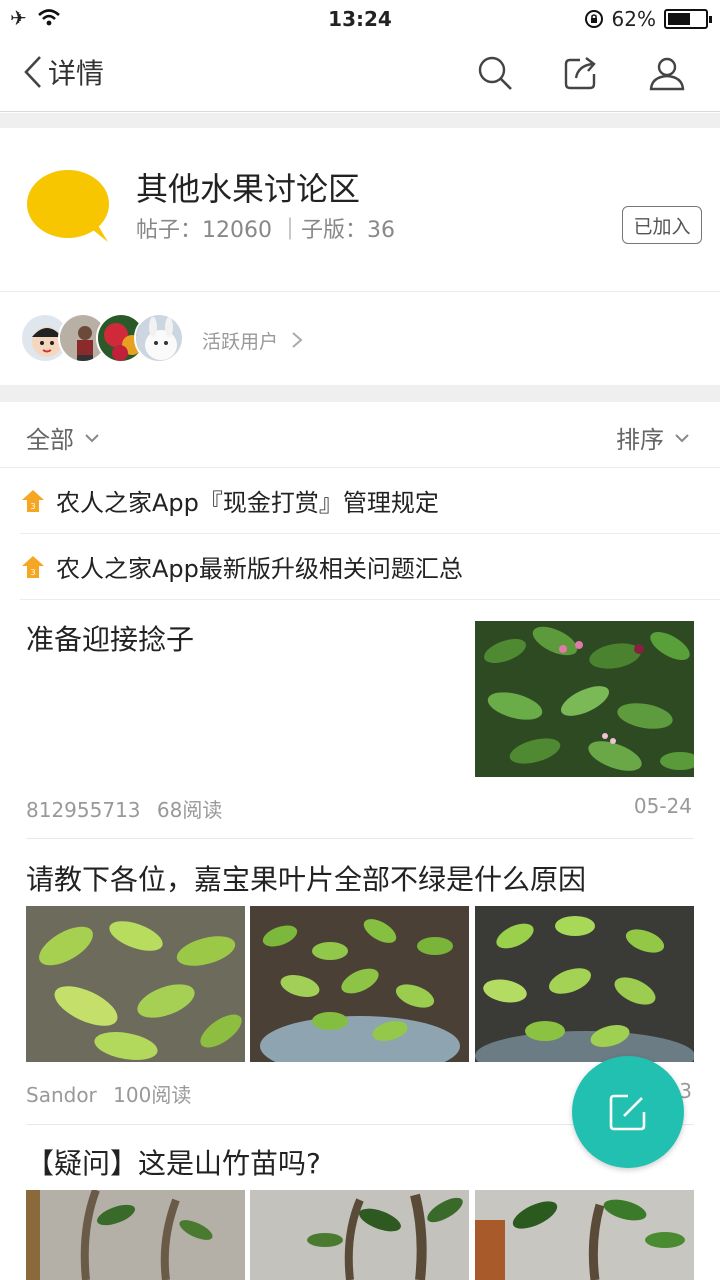 This screenshot has height=1280, width=720. I want to click on share-icon, so click(581, 73).